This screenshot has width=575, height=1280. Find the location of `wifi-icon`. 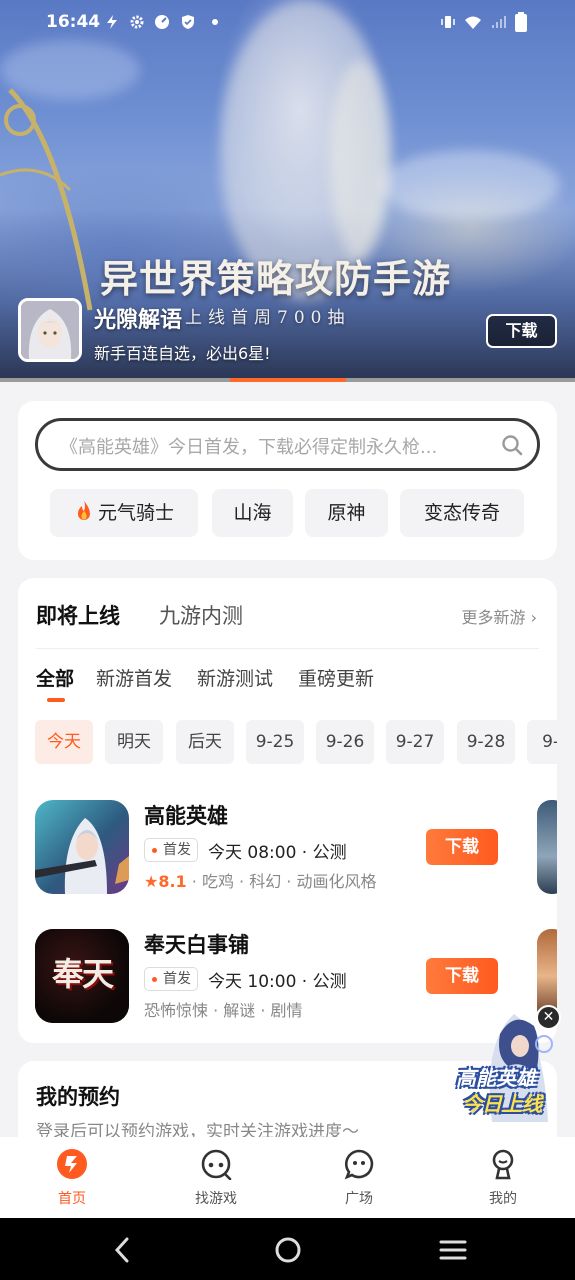

wifi-icon is located at coordinates (473, 22).